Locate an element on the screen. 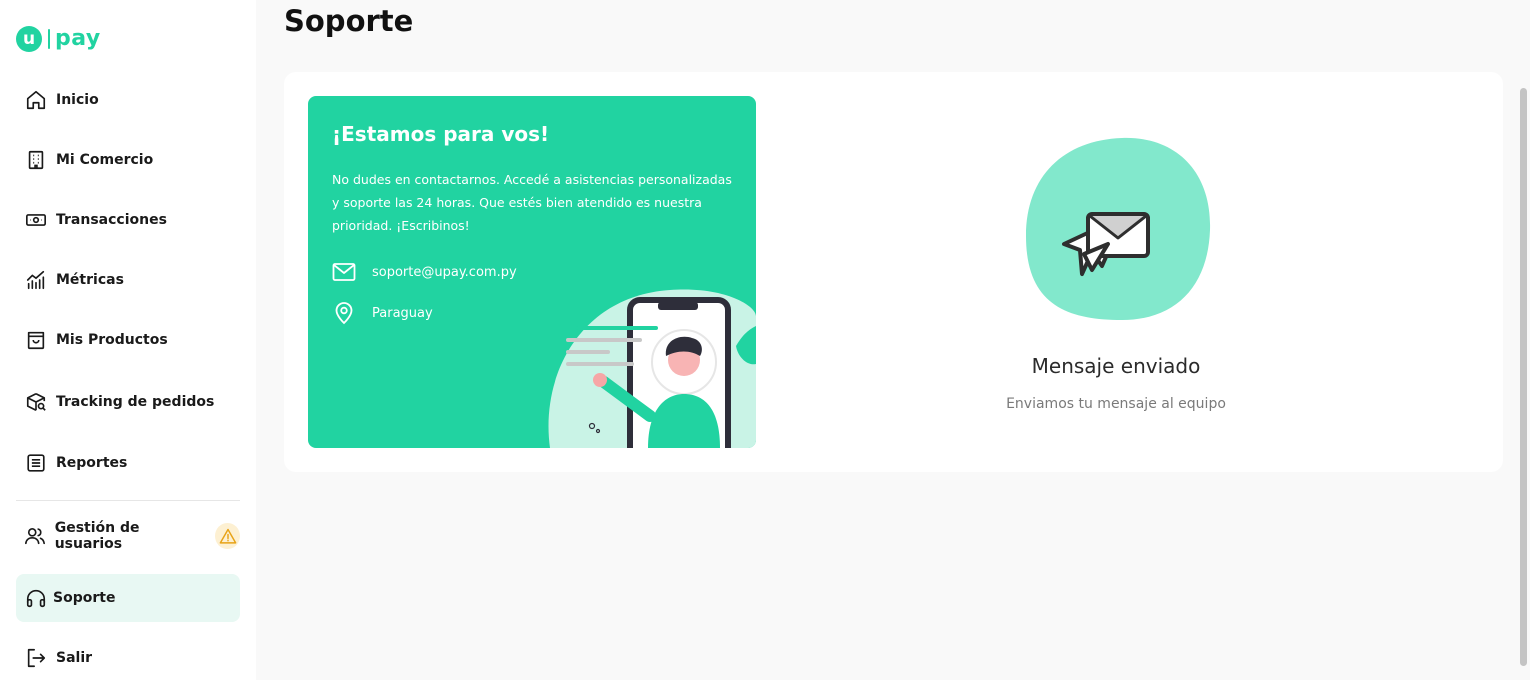 The width and height of the screenshot is (1530, 680). headset-icon is located at coordinates (36, 598).